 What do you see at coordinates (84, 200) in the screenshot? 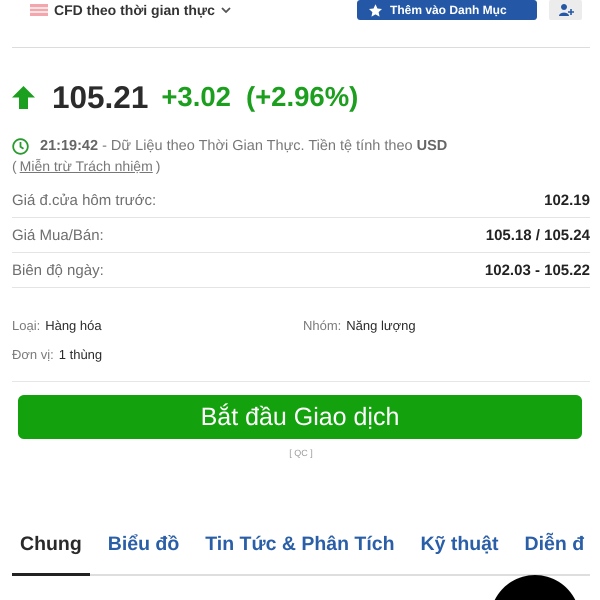
I see `stat-label: Giá đ.cửa hôm trước:` at bounding box center [84, 200].